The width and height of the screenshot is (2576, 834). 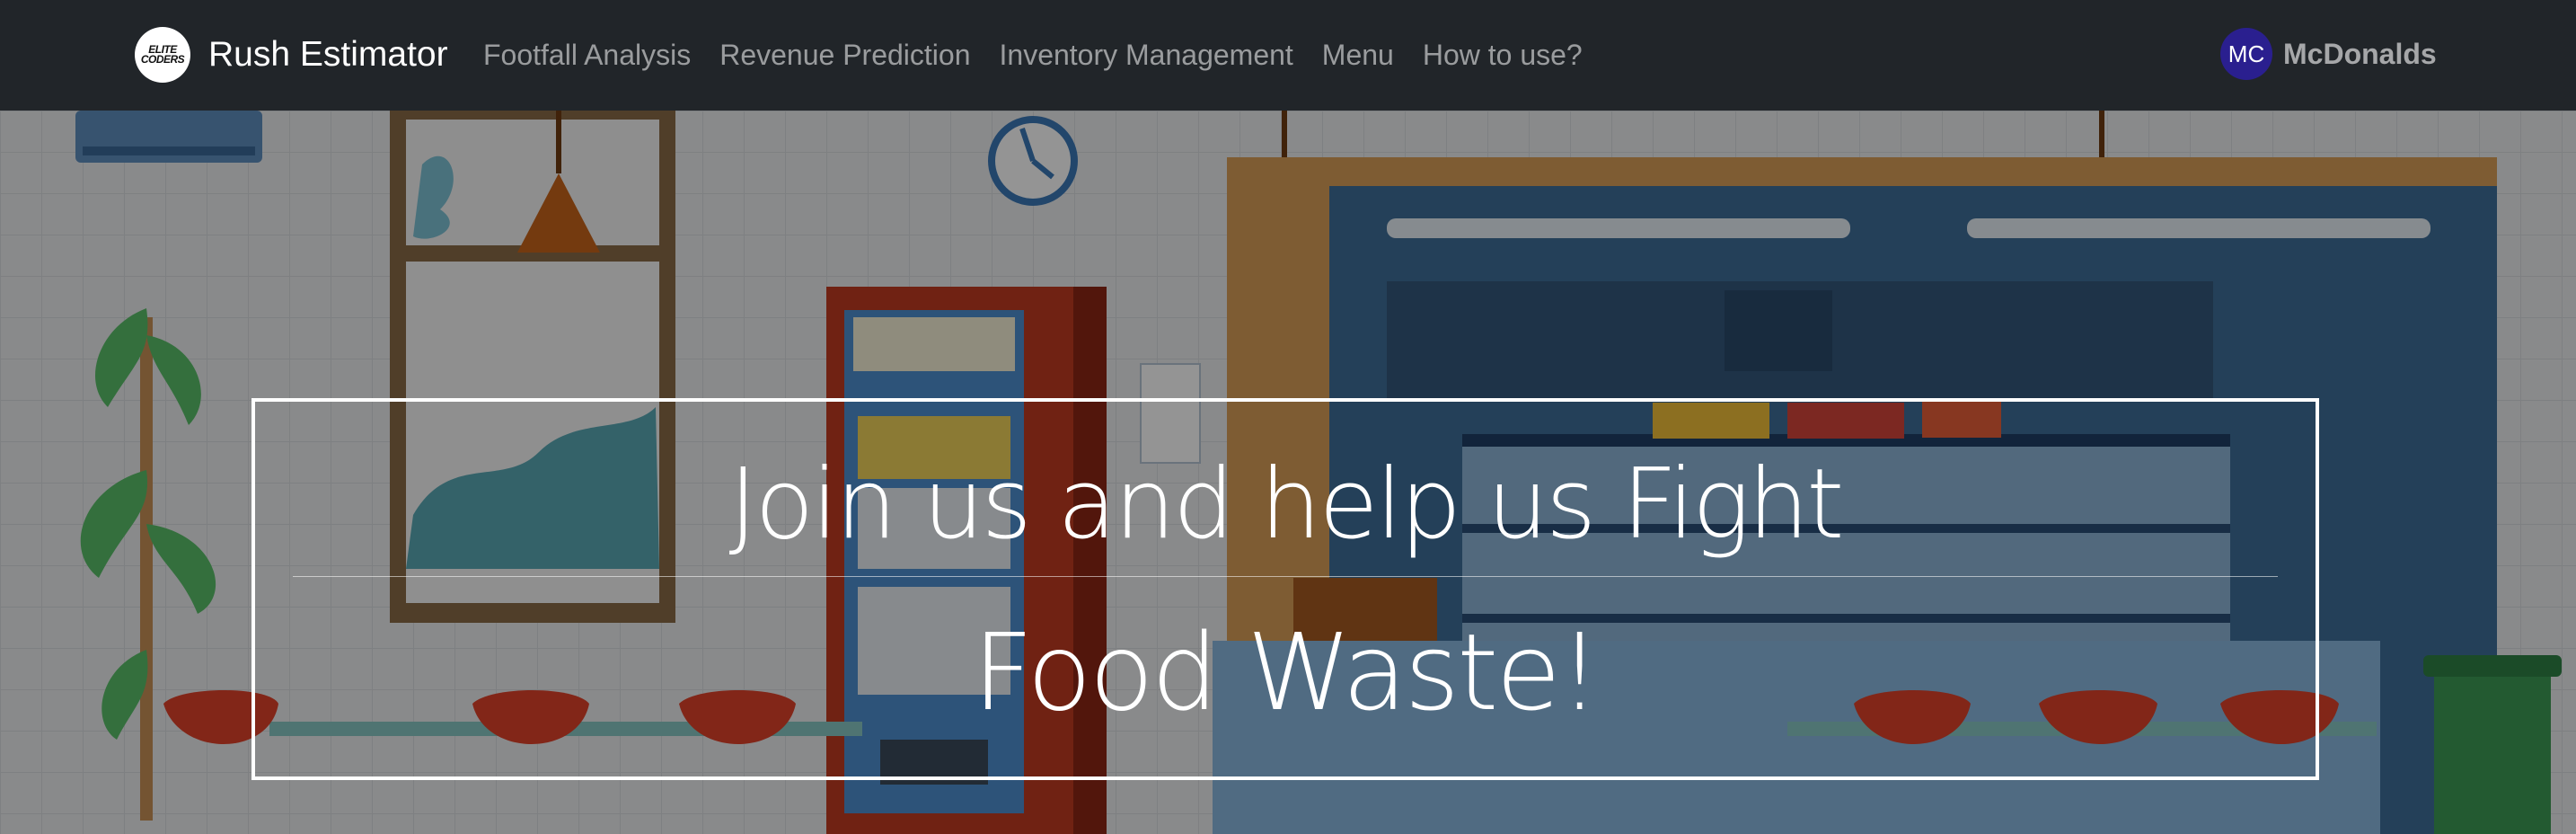 I want to click on nav-link-inventory-management: Inventory Management, so click(x=1146, y=54).